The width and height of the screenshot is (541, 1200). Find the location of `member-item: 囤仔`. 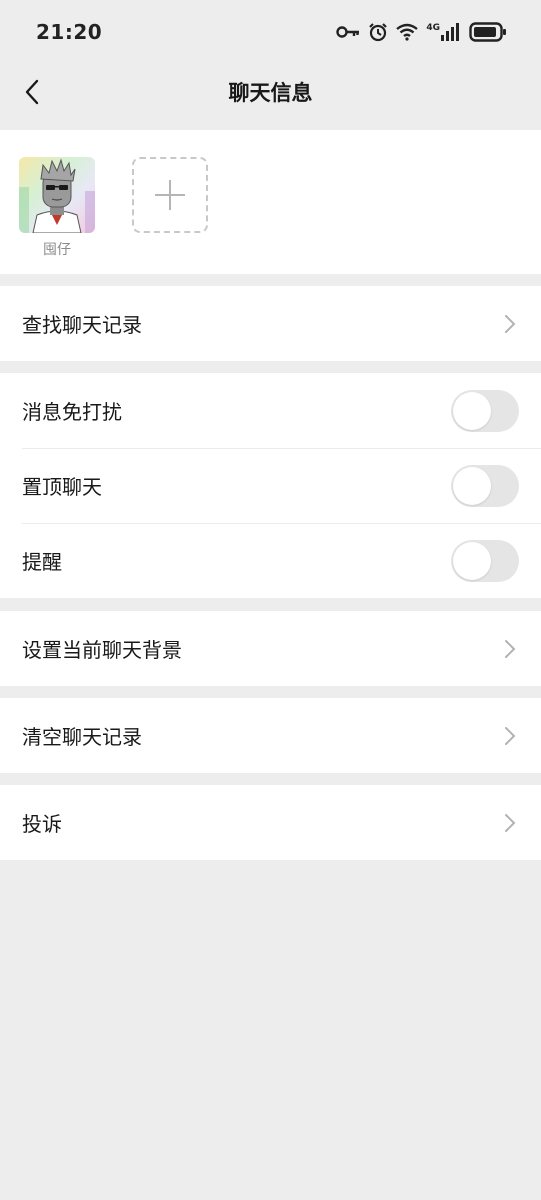

member-item: 囤仔 is located at coordinates (57, 208).